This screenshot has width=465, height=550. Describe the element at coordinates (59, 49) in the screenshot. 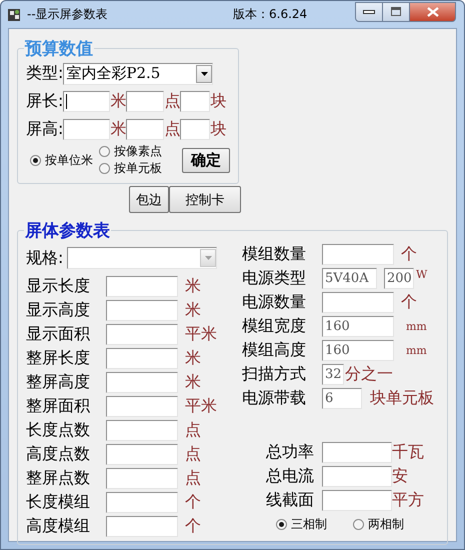

I see `group-title: 预算数值` at that location.